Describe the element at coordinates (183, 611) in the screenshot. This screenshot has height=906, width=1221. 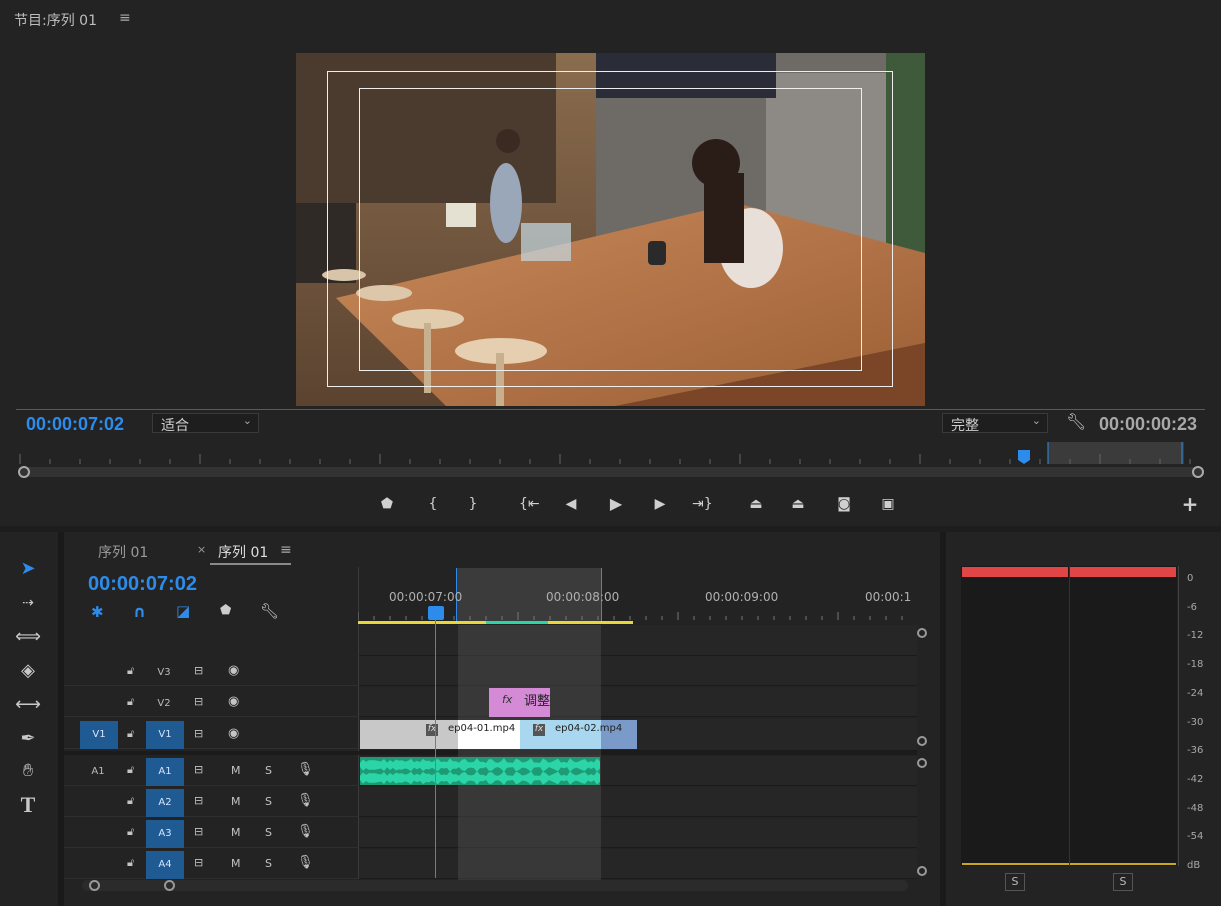
I see `linked-selection-icon: ◪` at that location.